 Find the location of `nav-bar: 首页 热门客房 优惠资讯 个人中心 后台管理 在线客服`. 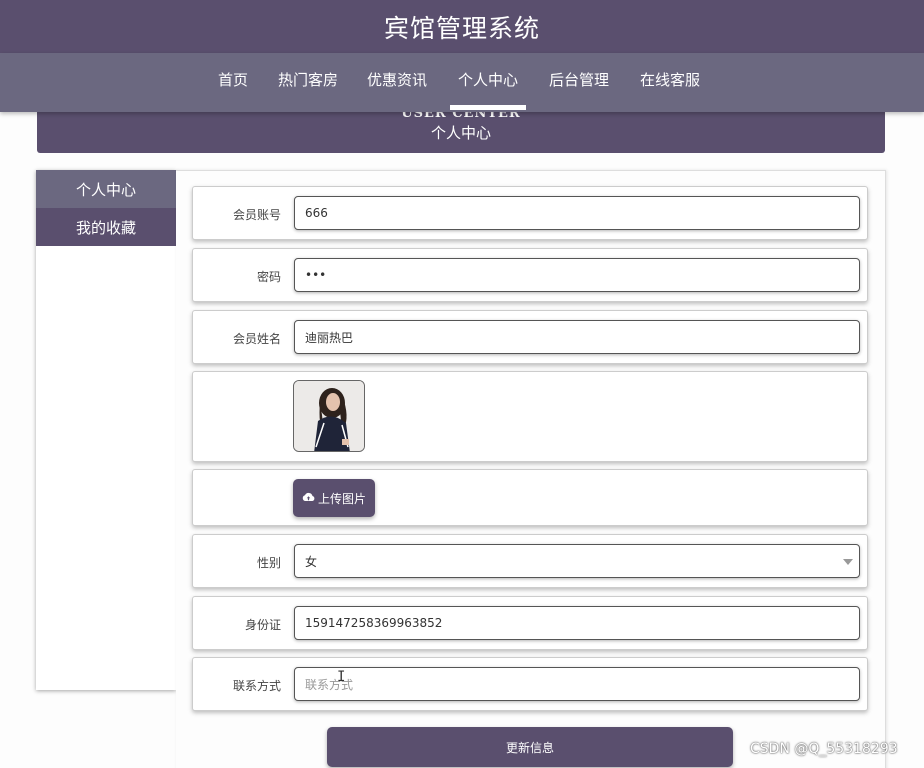

nav-bar: 首页 热门客房 优惠资讯 个人中心 后台管理 在线客服 is located at coordinates (462, 82).